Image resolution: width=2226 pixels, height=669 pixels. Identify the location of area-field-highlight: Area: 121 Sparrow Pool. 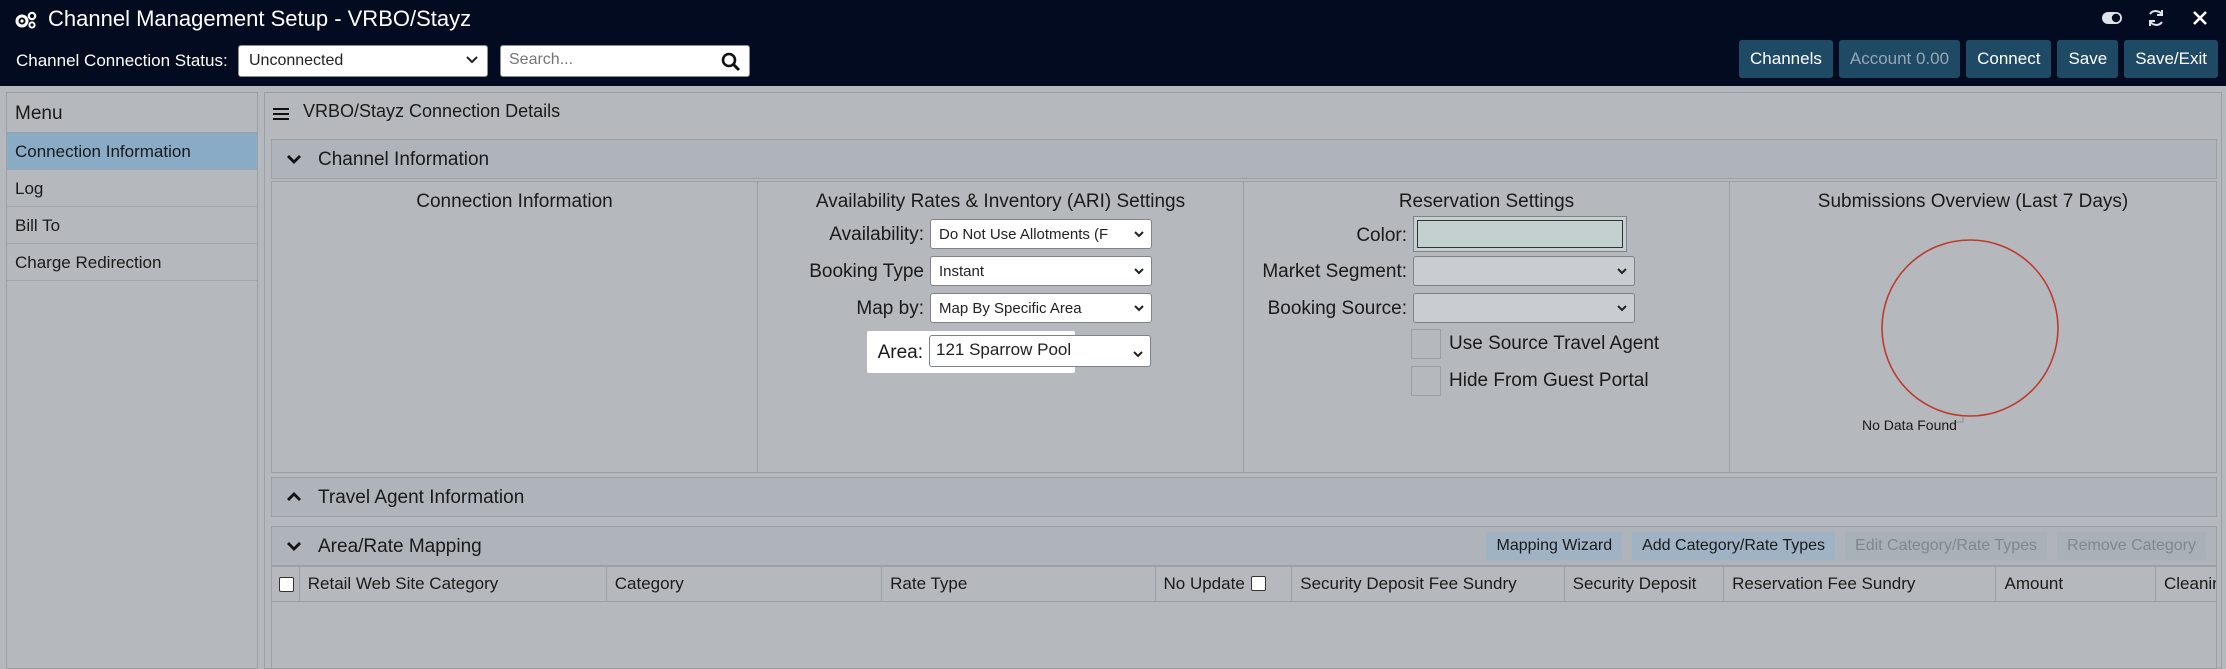
(1009, 352).